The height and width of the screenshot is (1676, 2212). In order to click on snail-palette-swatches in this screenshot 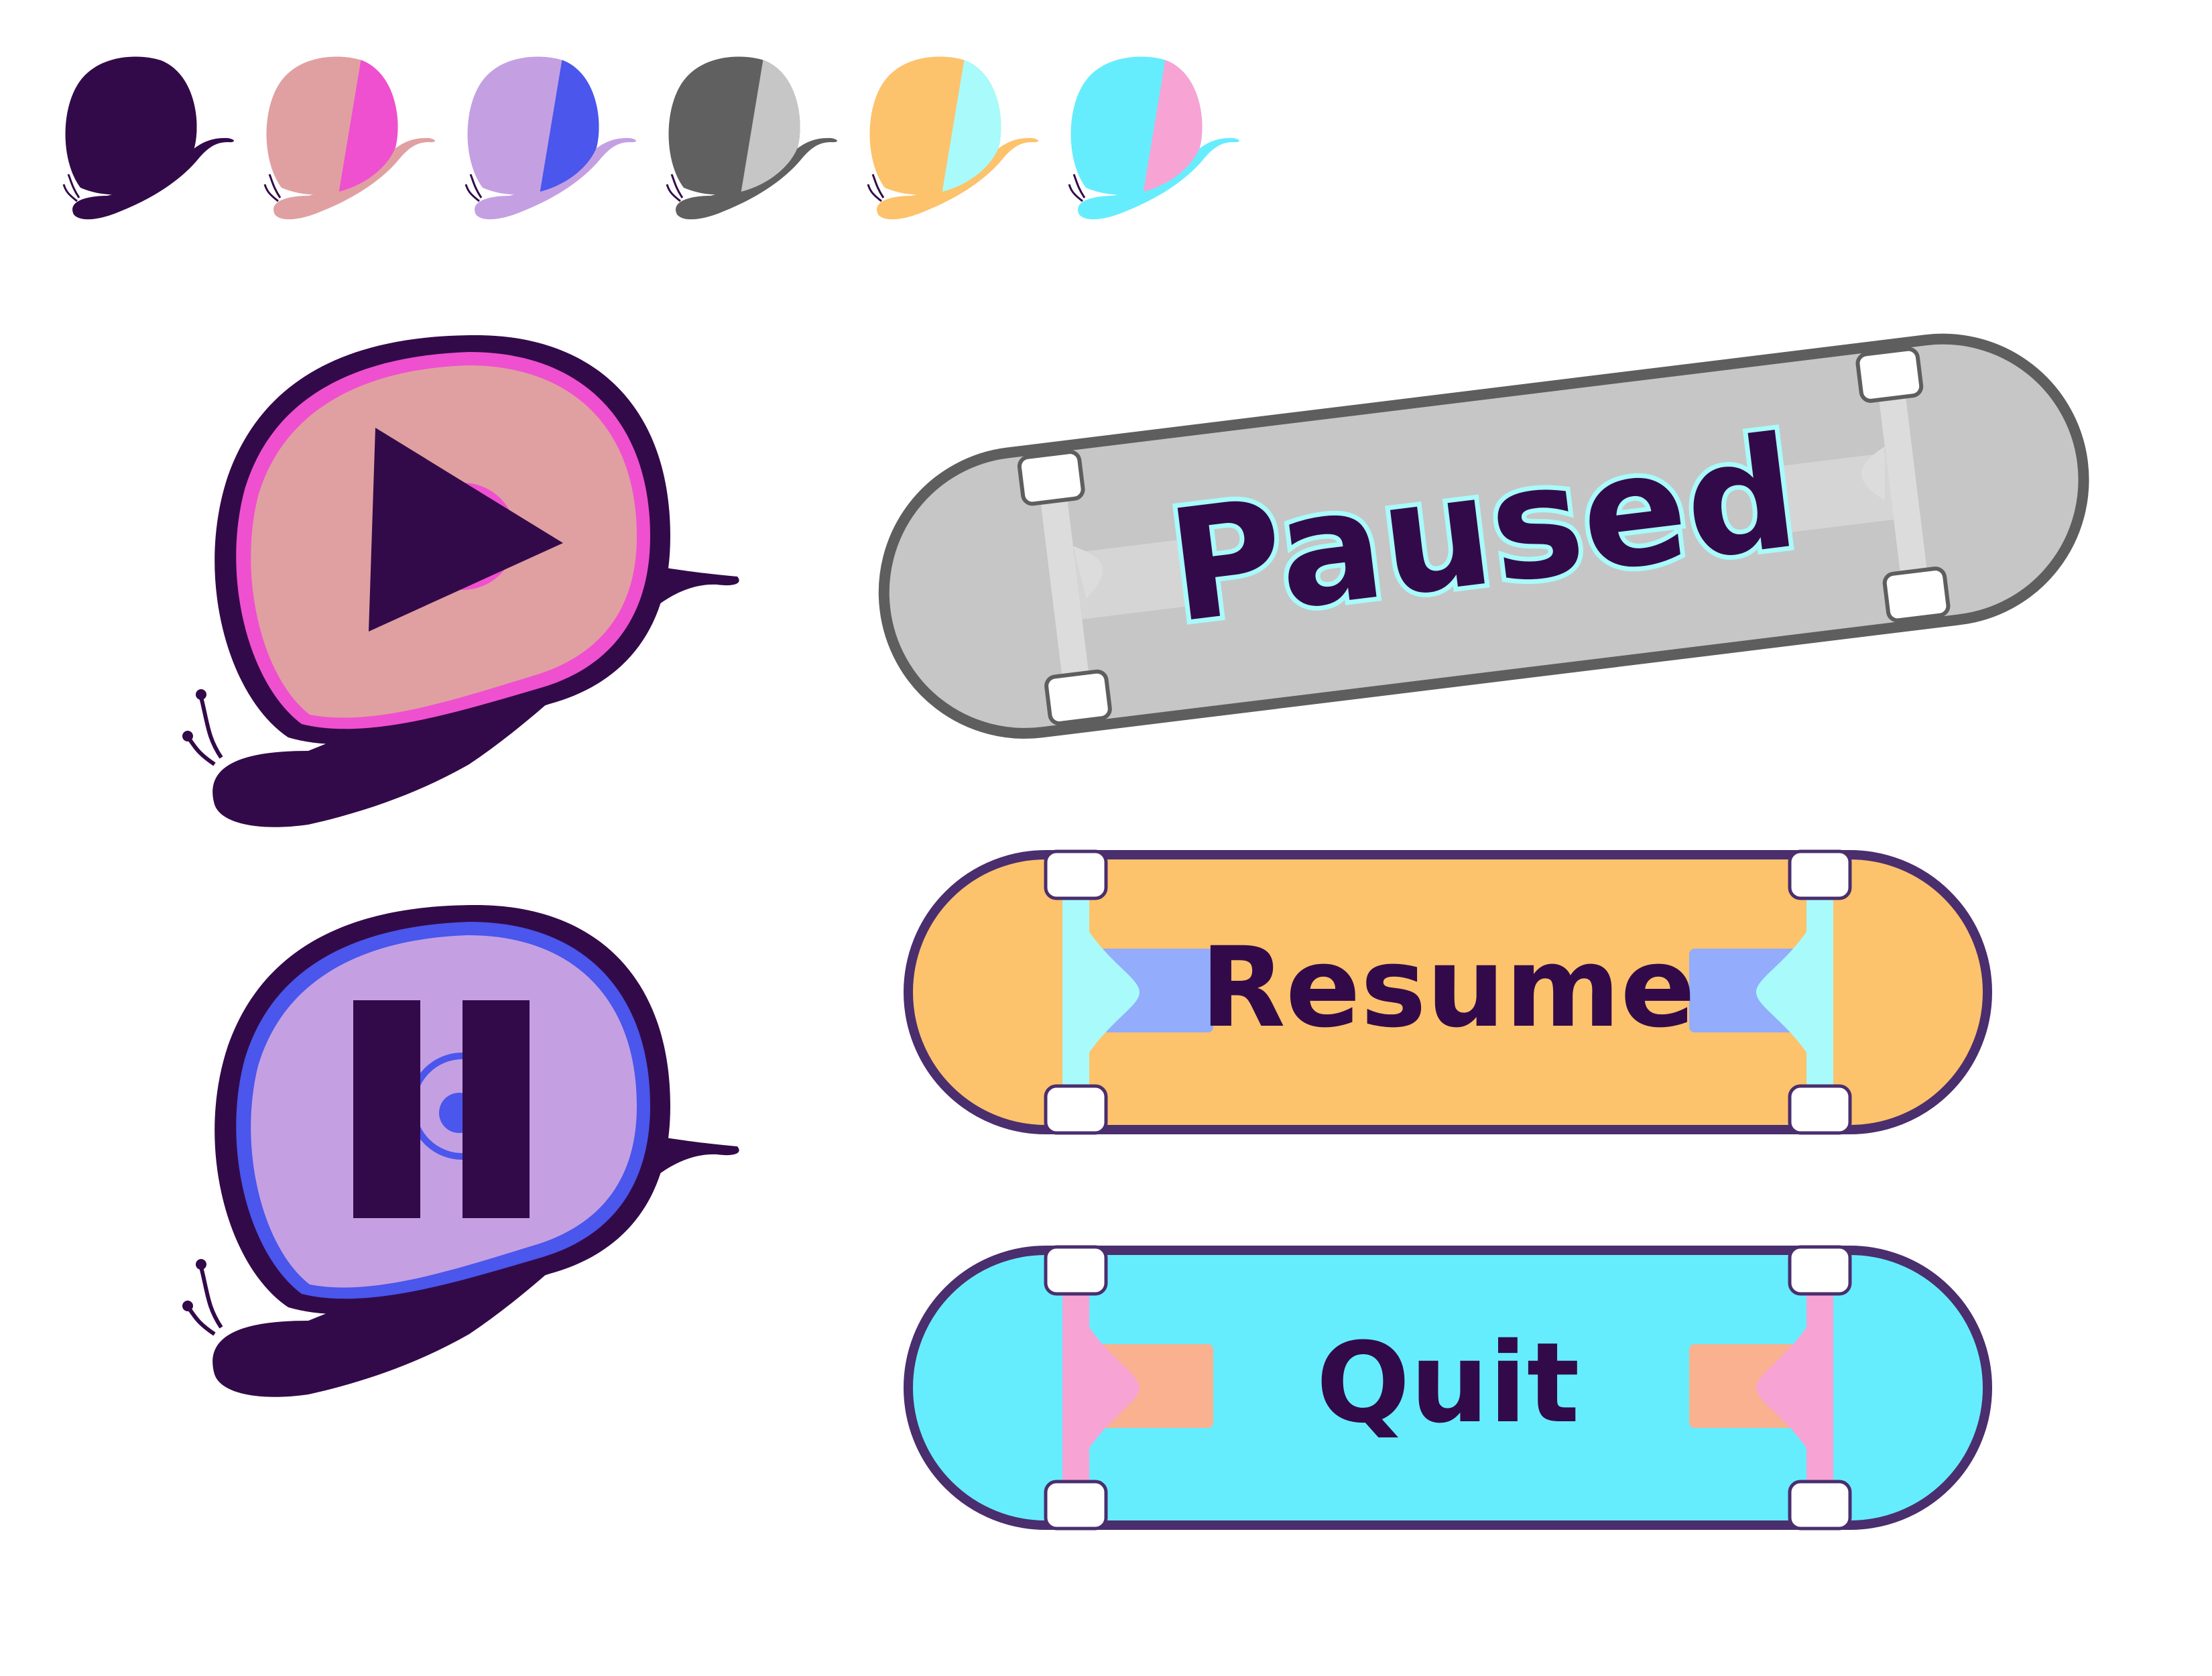, I will do `click(663, 141)`.